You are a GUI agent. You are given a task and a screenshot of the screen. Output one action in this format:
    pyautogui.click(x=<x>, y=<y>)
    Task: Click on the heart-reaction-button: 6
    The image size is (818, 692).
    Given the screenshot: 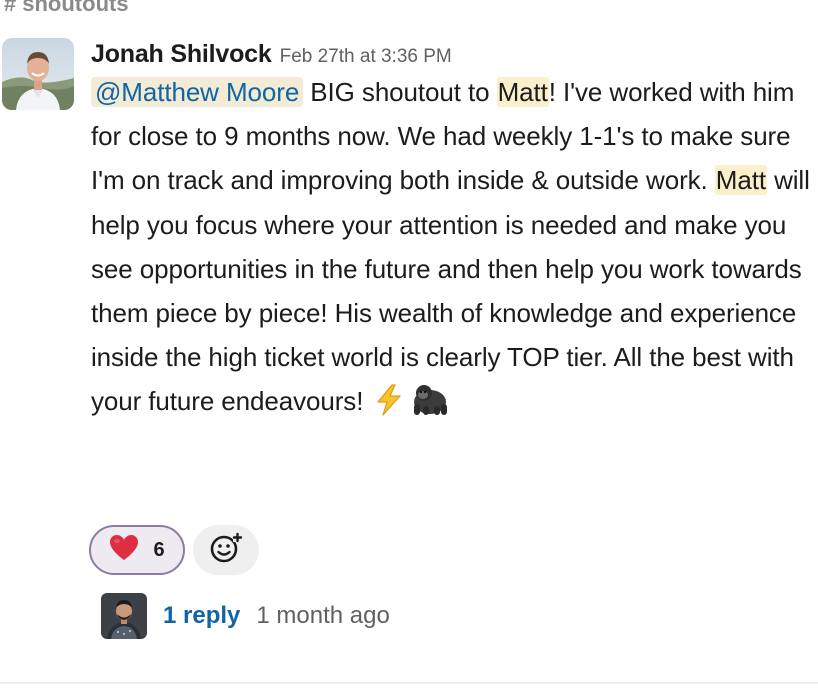 What is the action you would take?
    pyautogui.click(x=137, y=550)
    